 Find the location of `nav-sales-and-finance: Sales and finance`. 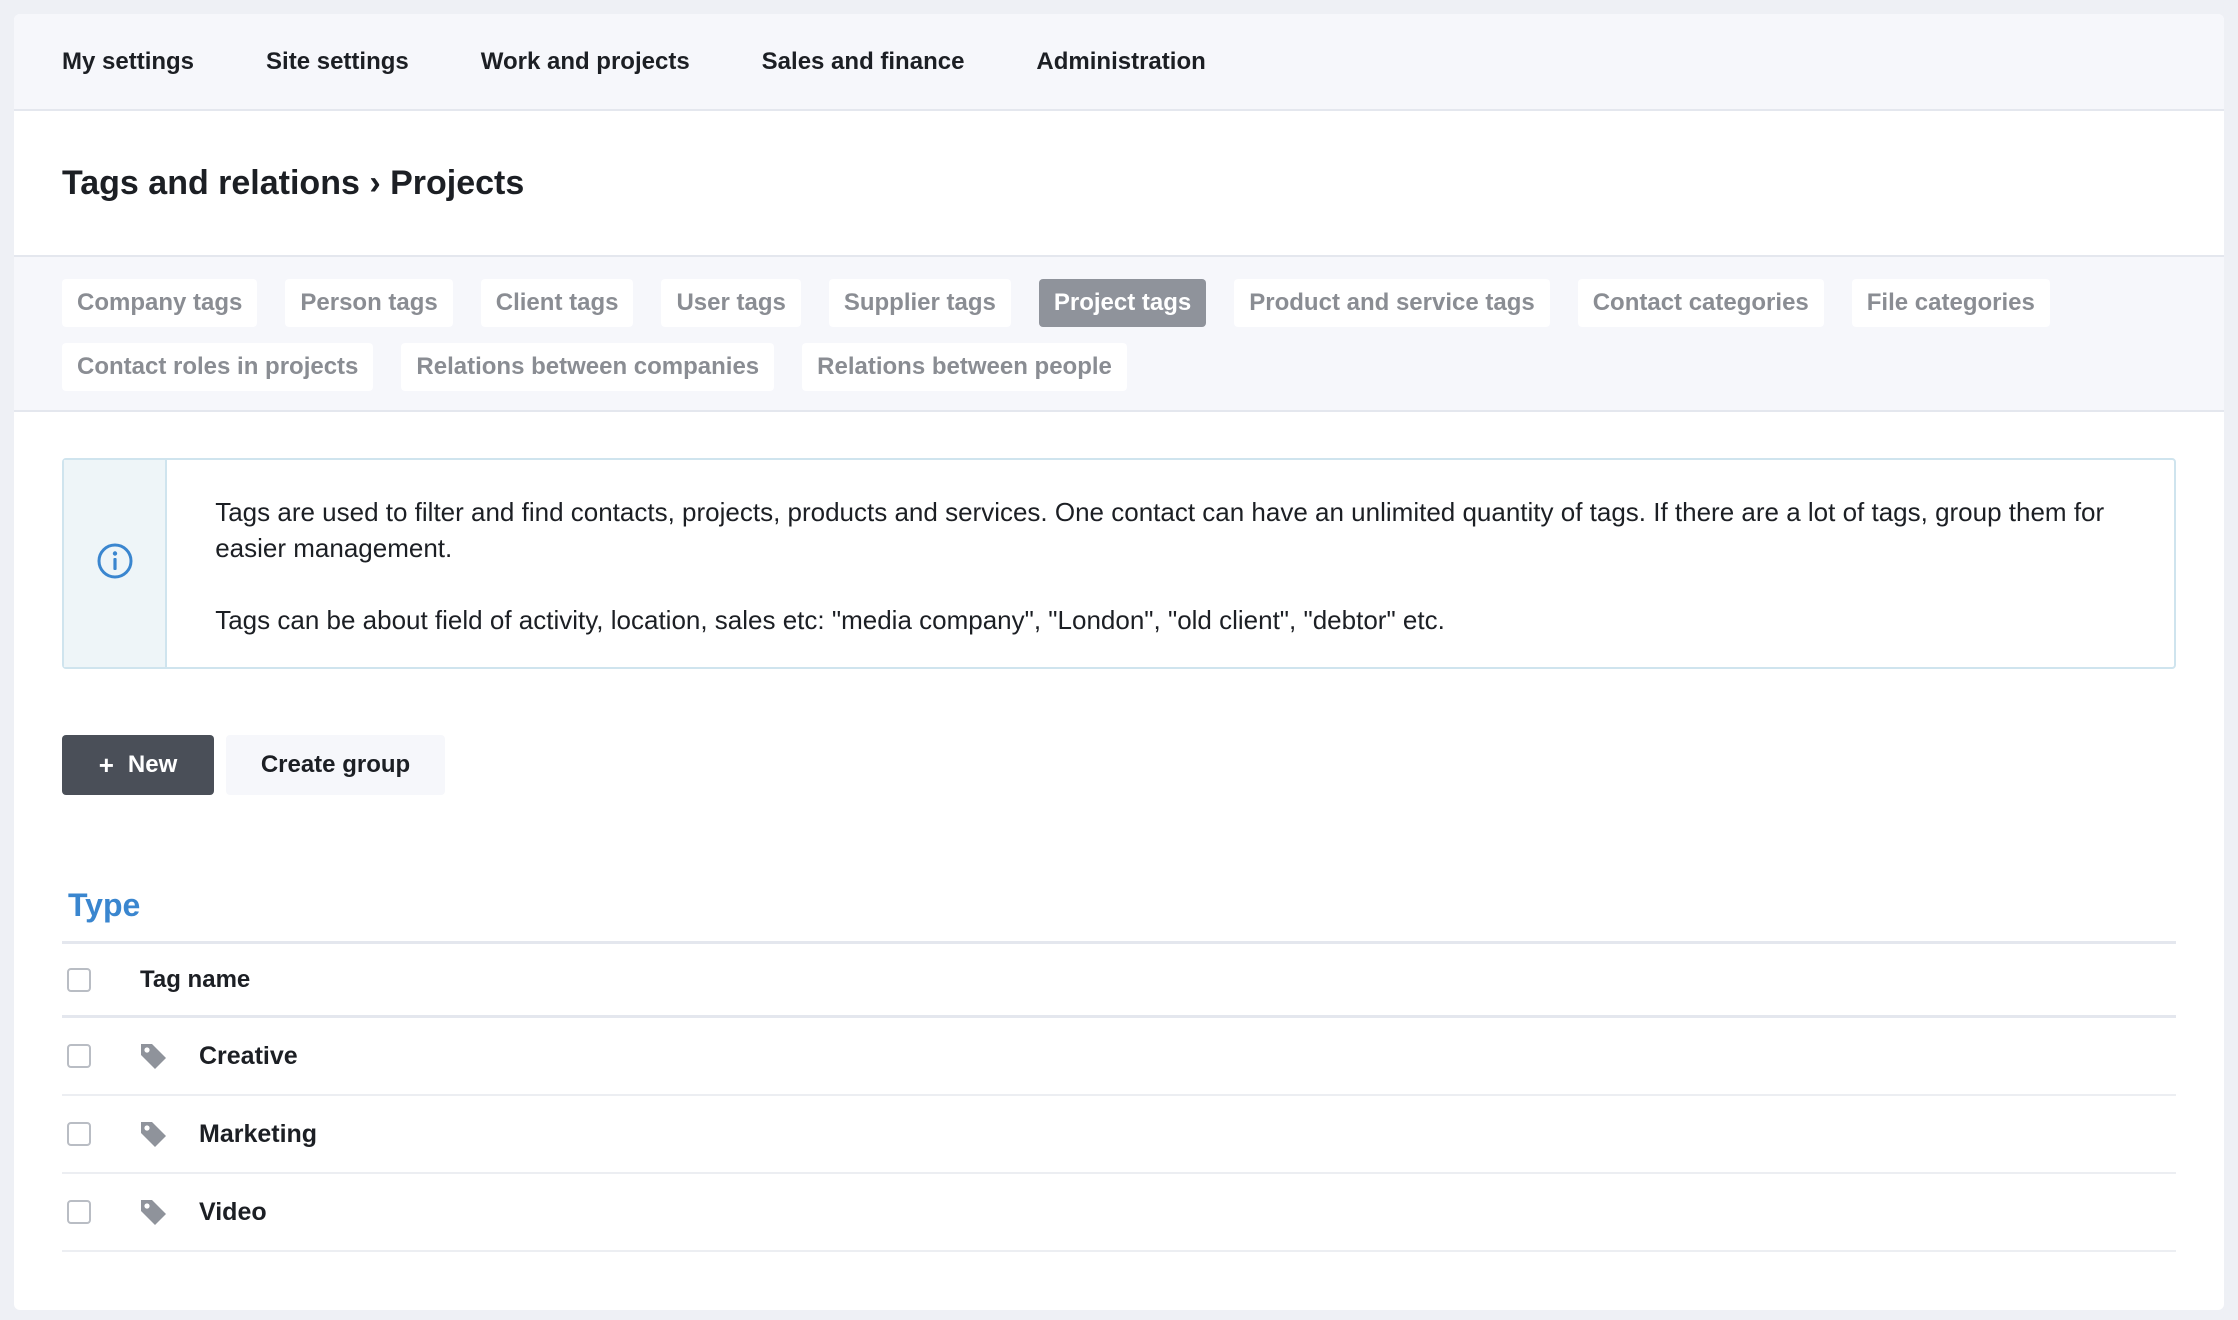

nav-sales-and-finance: Sales and finance is located at coordinates (863, 62).